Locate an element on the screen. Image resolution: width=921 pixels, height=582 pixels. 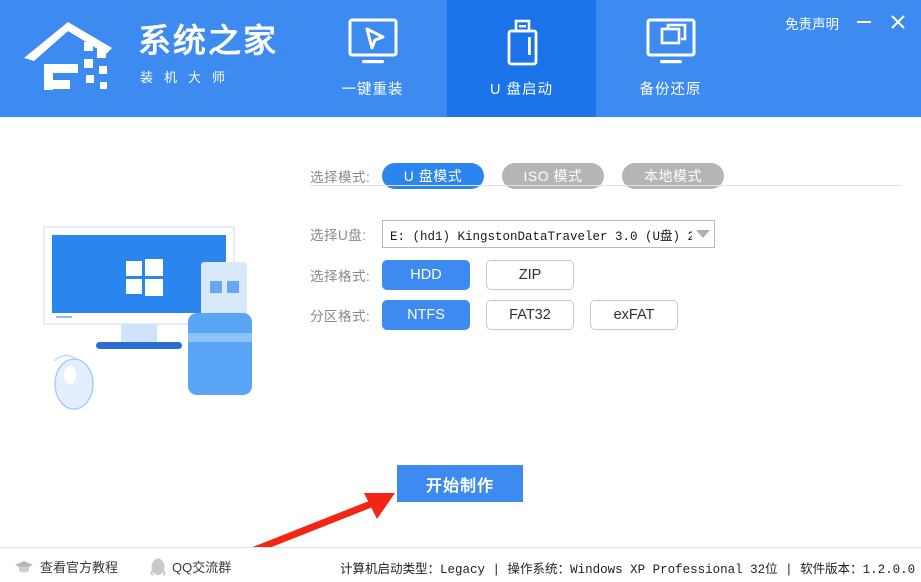
partition-label: 分区格式: is located at coordinates (340, 316).